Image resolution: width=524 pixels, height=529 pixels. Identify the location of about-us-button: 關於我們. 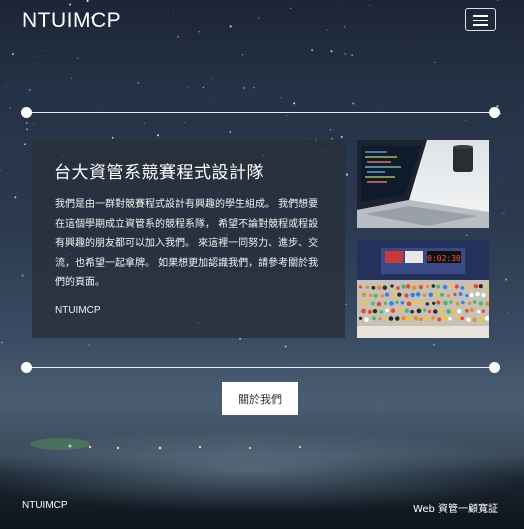
(260, 398).